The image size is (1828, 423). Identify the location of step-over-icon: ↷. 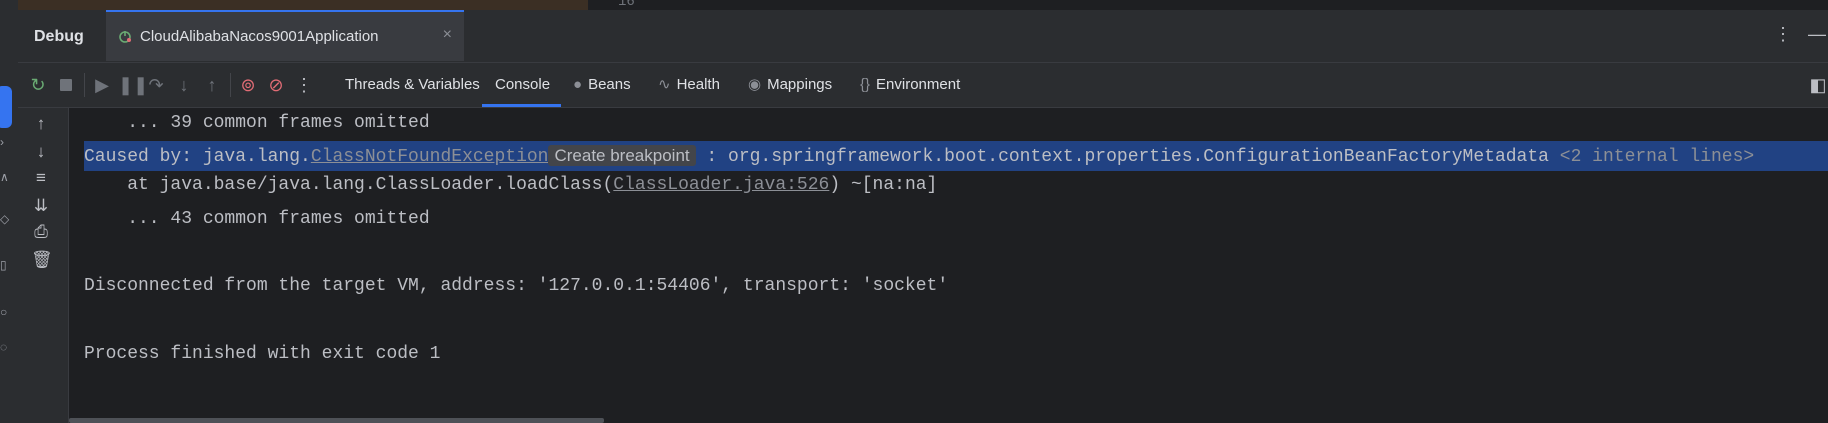
(156, 85).